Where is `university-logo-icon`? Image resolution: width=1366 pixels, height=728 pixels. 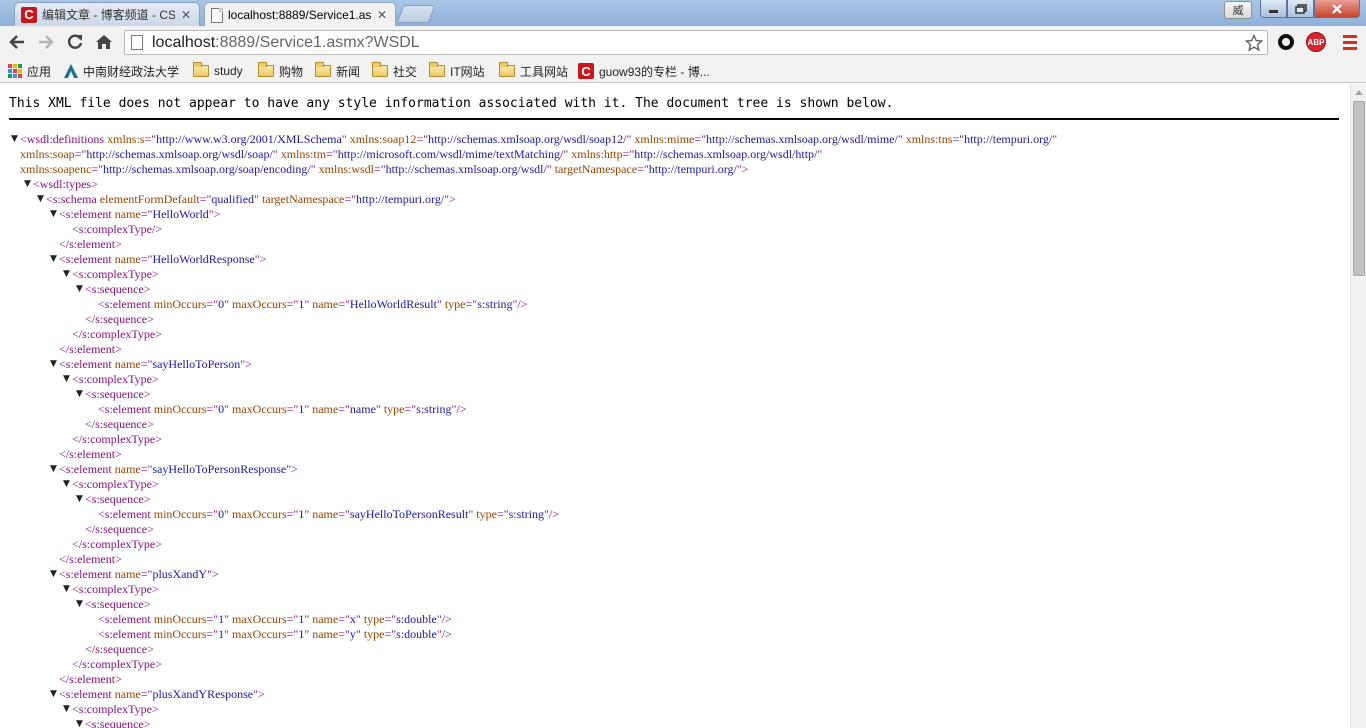 university-logo-icon is located at coordinates (71, 71).